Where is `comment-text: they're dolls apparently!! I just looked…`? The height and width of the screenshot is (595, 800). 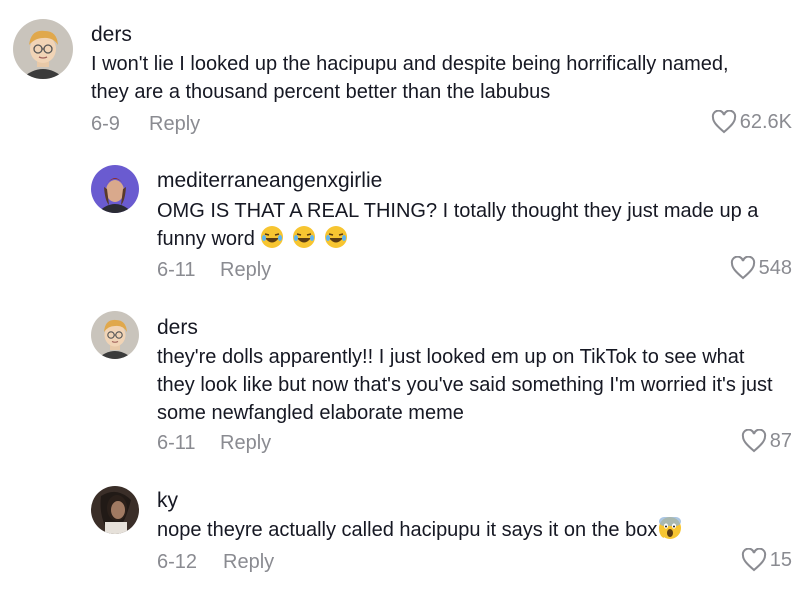 comment-text: they're dolls apparently!! I just looked… is located at coordinates (465, 385).